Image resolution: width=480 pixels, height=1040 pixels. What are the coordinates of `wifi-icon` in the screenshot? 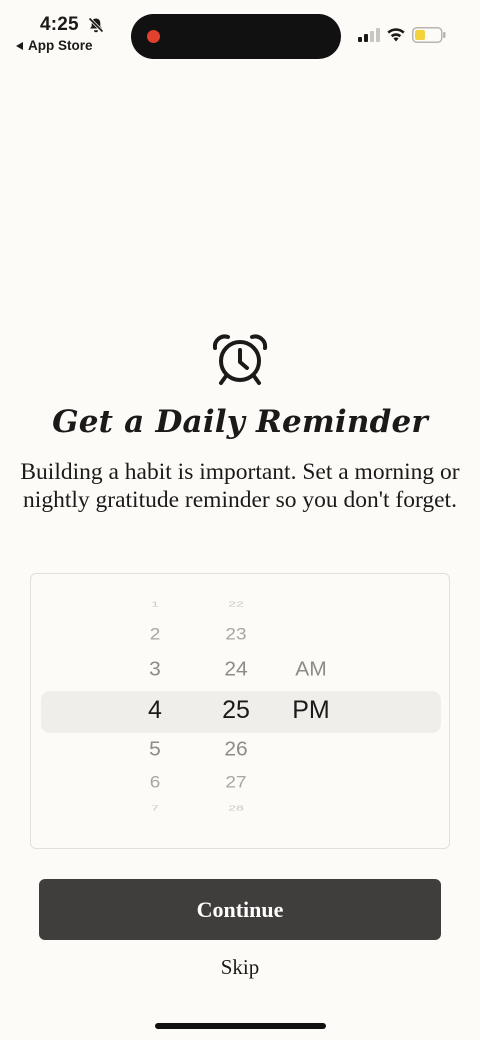 It's located at (396, 35).